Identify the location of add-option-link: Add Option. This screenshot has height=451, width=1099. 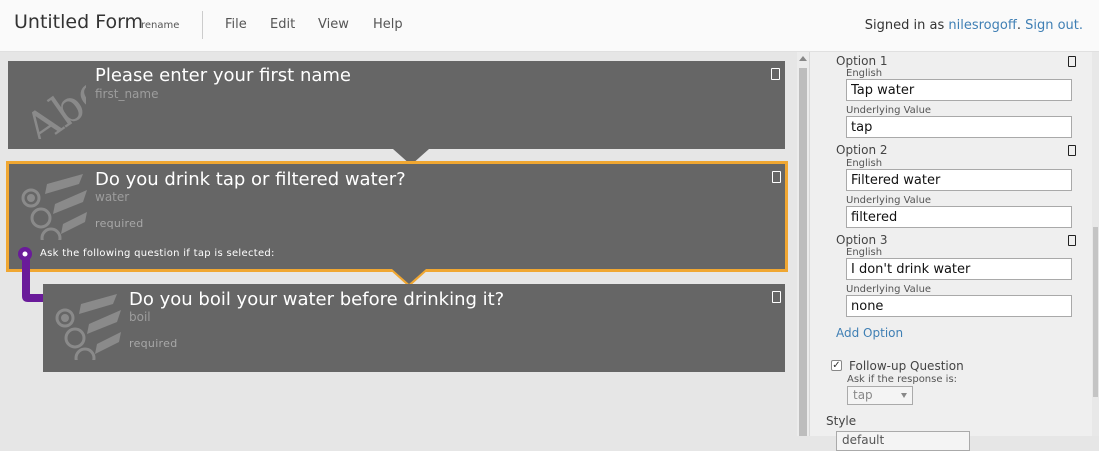
(869, 333).